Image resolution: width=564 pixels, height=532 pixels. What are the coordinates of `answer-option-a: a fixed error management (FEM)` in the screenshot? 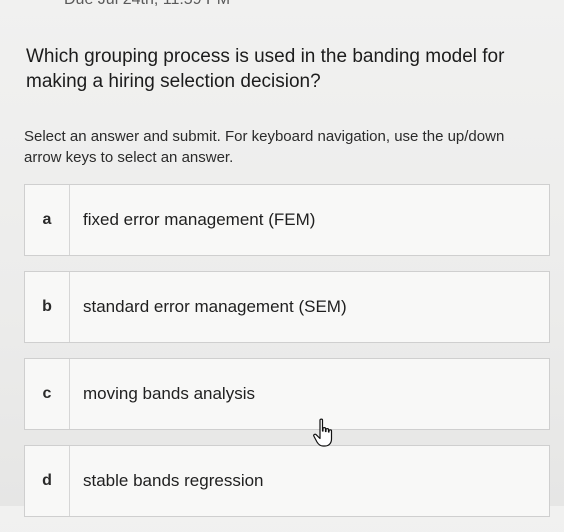 It's located at (287, 220).